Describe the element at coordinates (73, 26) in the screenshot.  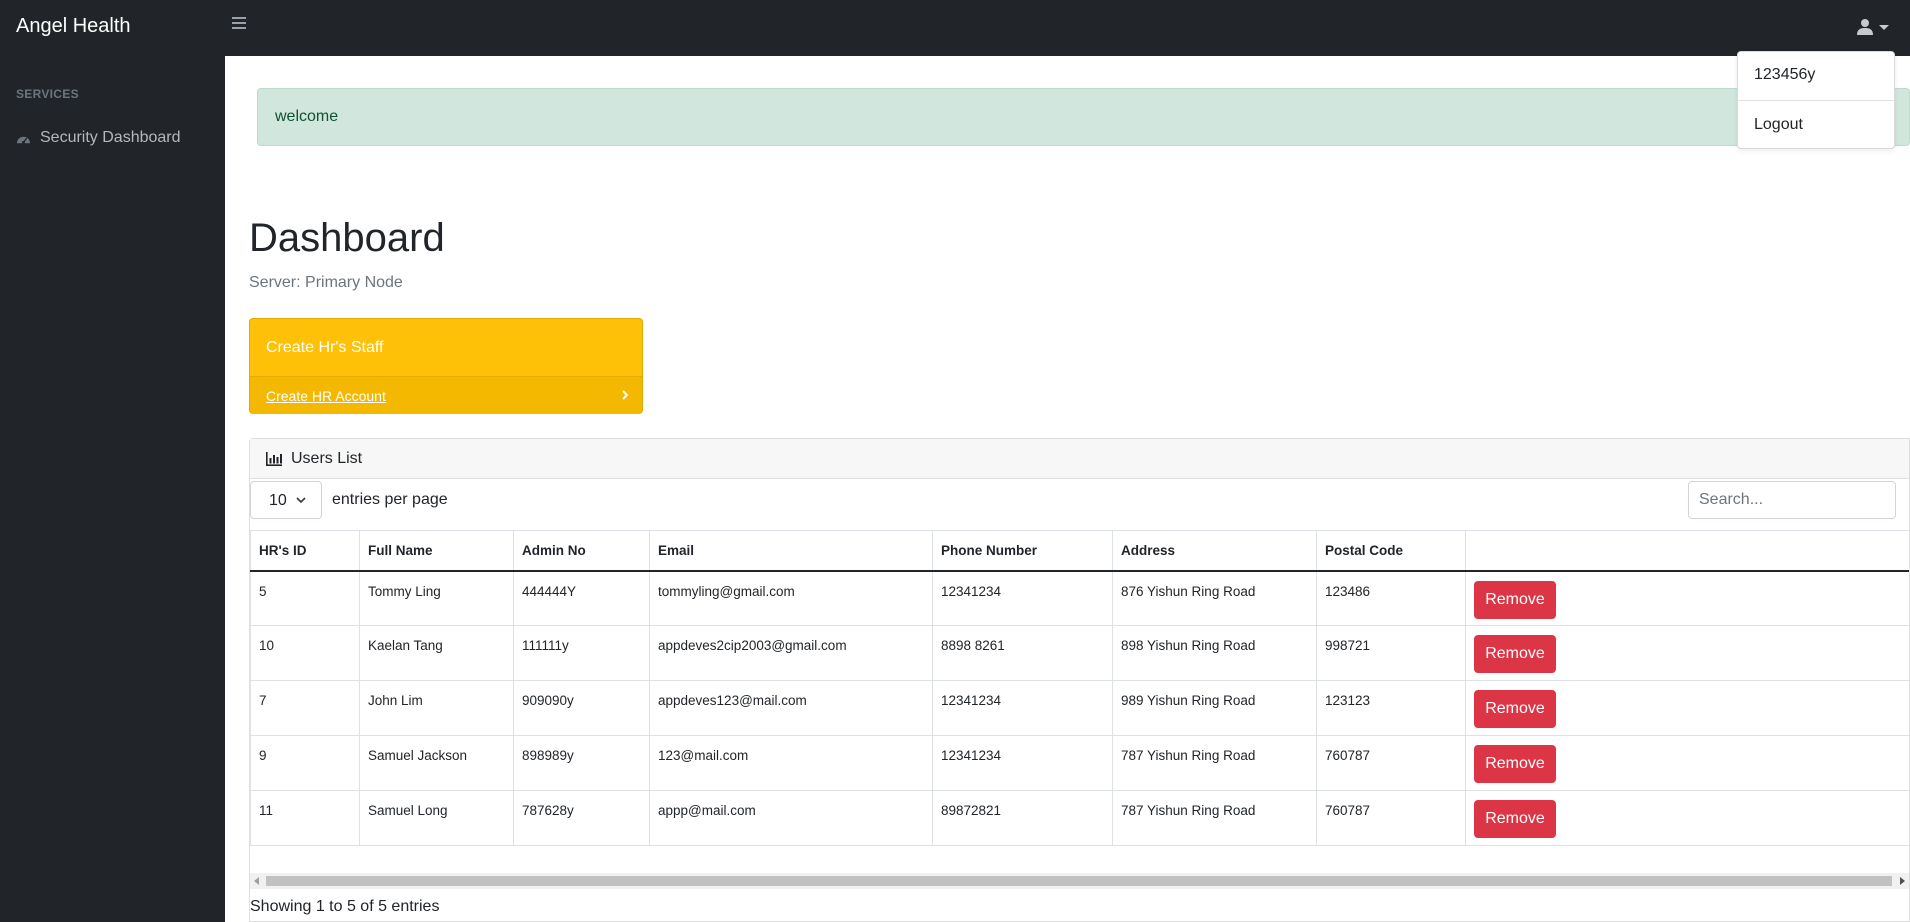
I see `brand-name: Angel Health` at that location.